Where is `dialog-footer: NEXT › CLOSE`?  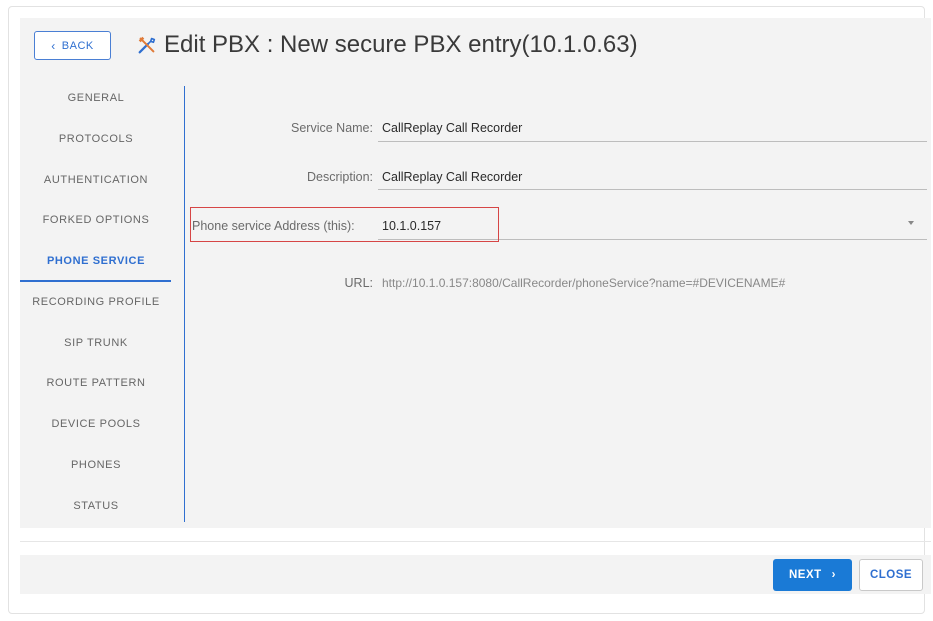
dialog-footer: NEXT › CLOSE is located at coordinates (475, 574).